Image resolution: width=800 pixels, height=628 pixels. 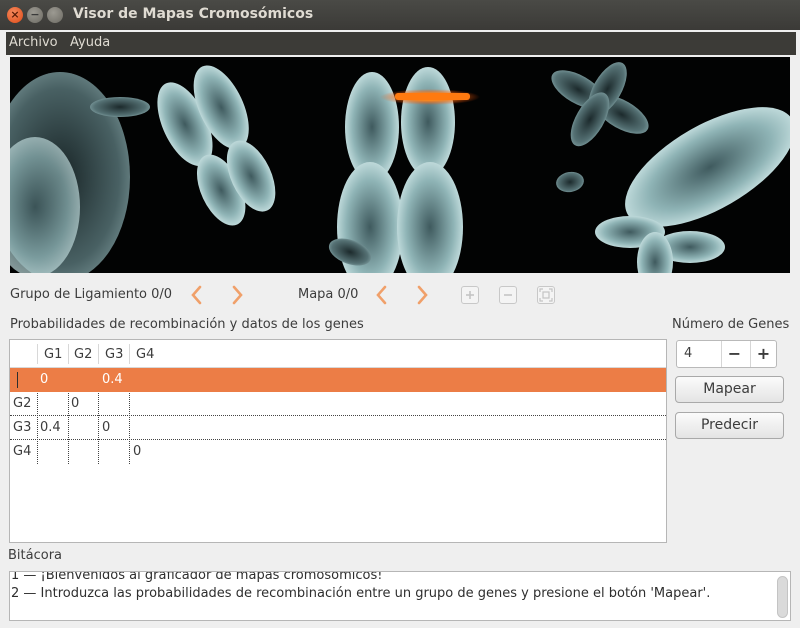 What do you see at coordinates (338, 404) in the screenshot?
I see `table-row: G2 0` at bounding box center [338, 404].